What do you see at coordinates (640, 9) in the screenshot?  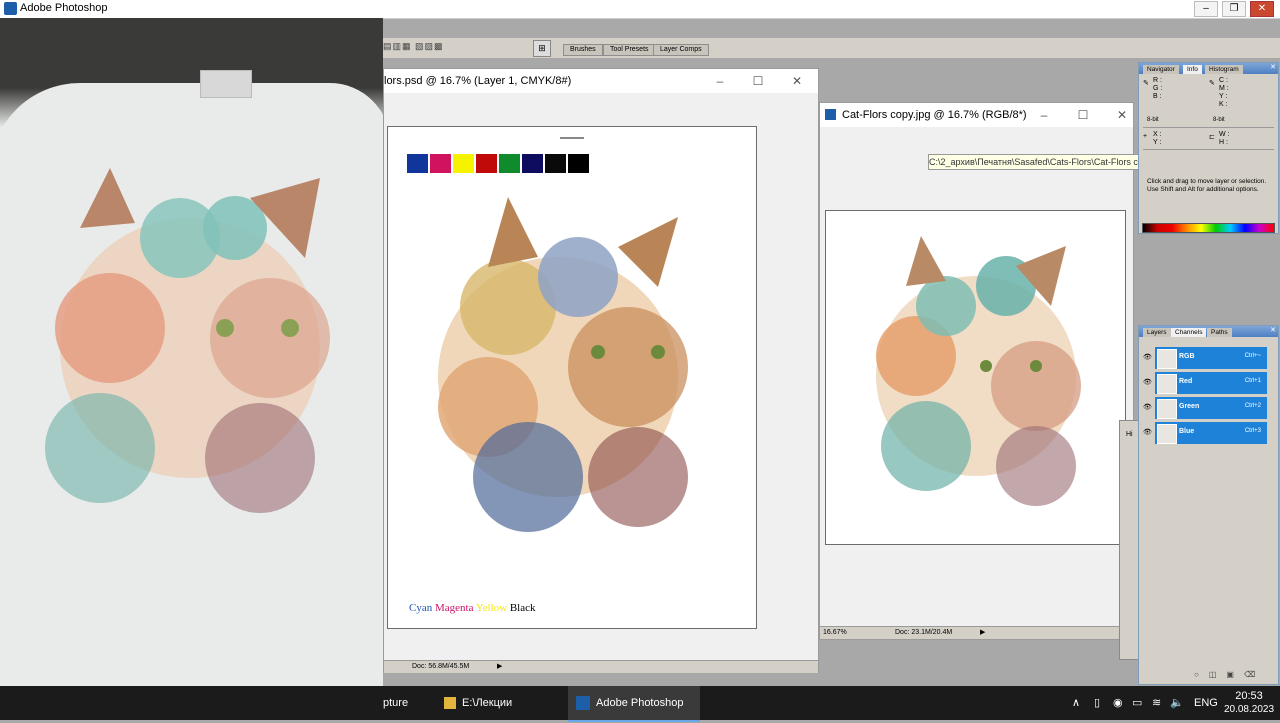 I see `app-title-bar: Adobe Photoshop – ❐ ✕` at bounding box center [640, 9].